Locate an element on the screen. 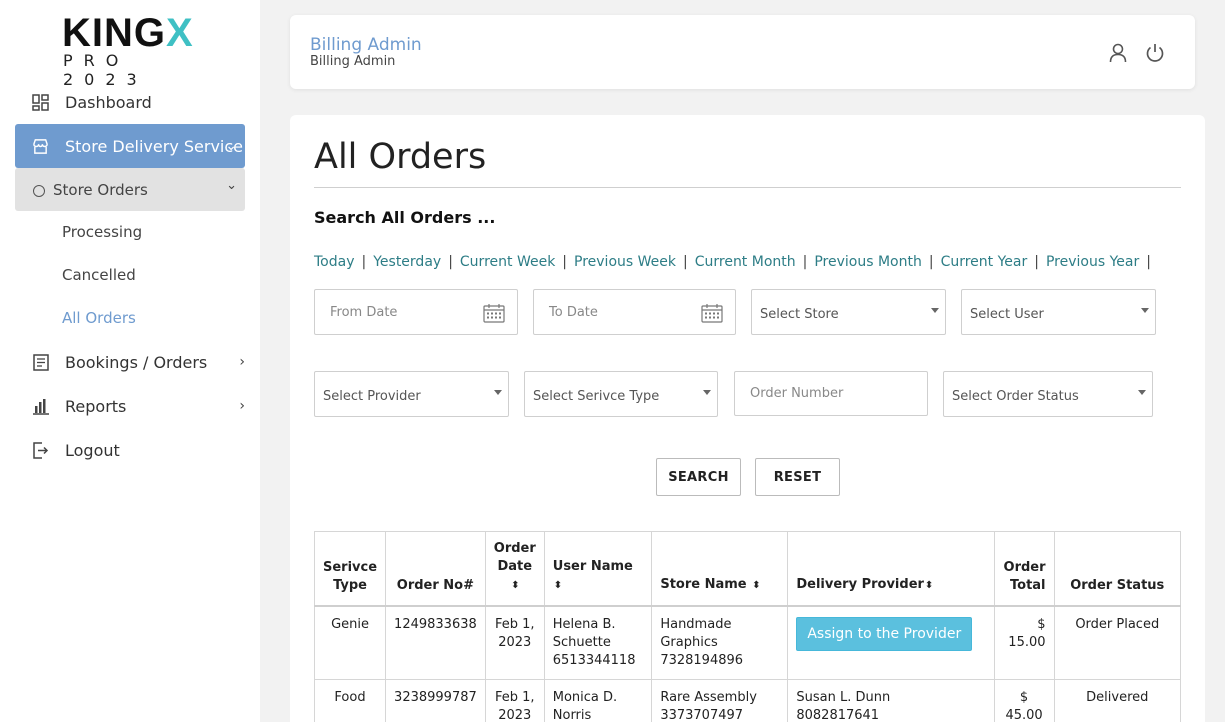 The width and height of the screenshot is (1225, 722). logo-x: X is located at coordinates (180, 33).